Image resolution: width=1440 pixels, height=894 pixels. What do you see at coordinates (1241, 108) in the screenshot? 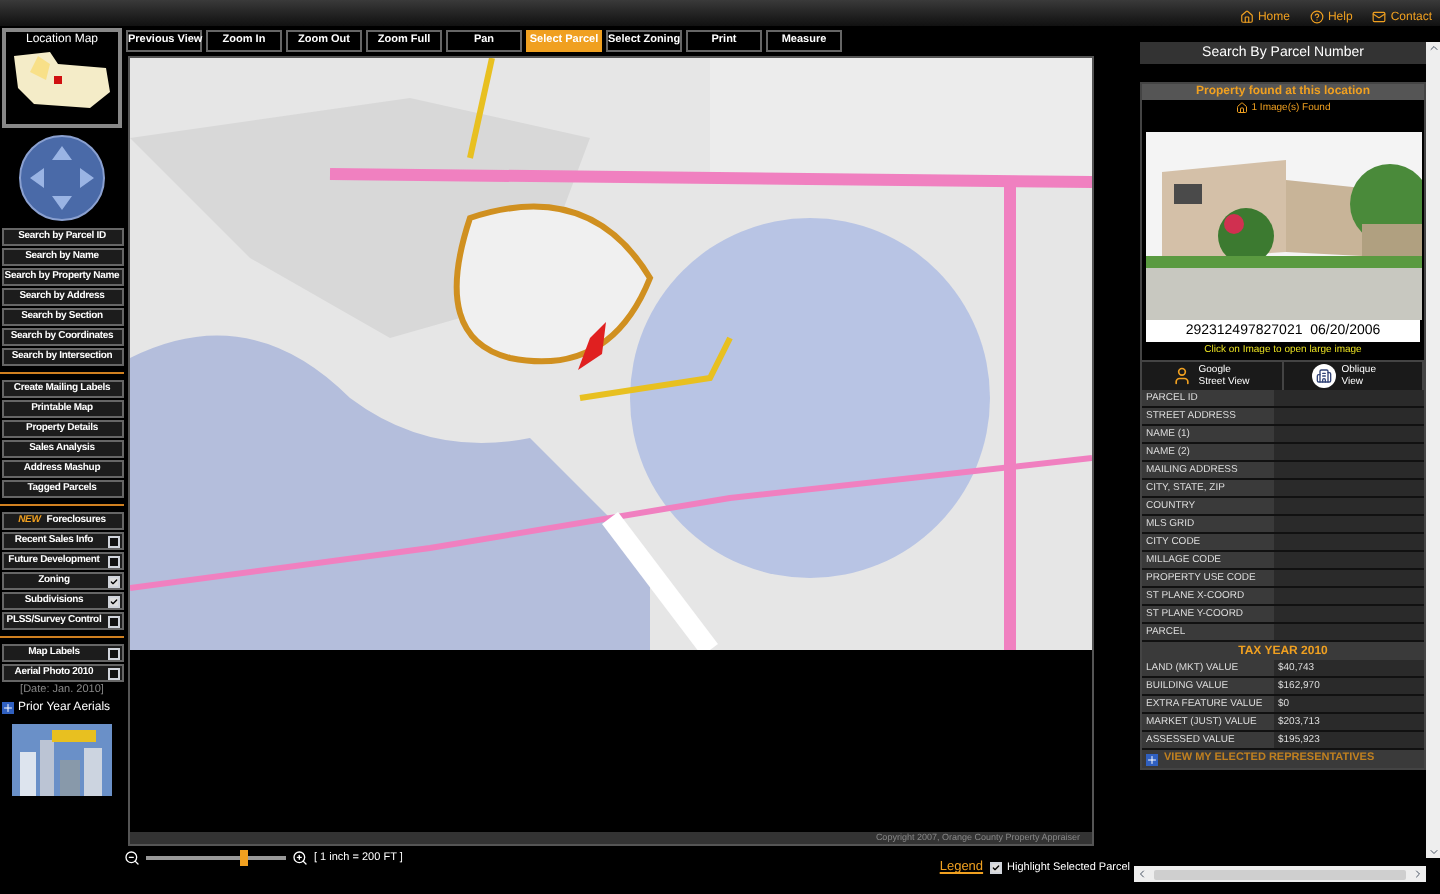
I see `house-icon` at bounding box center [1241, 108].